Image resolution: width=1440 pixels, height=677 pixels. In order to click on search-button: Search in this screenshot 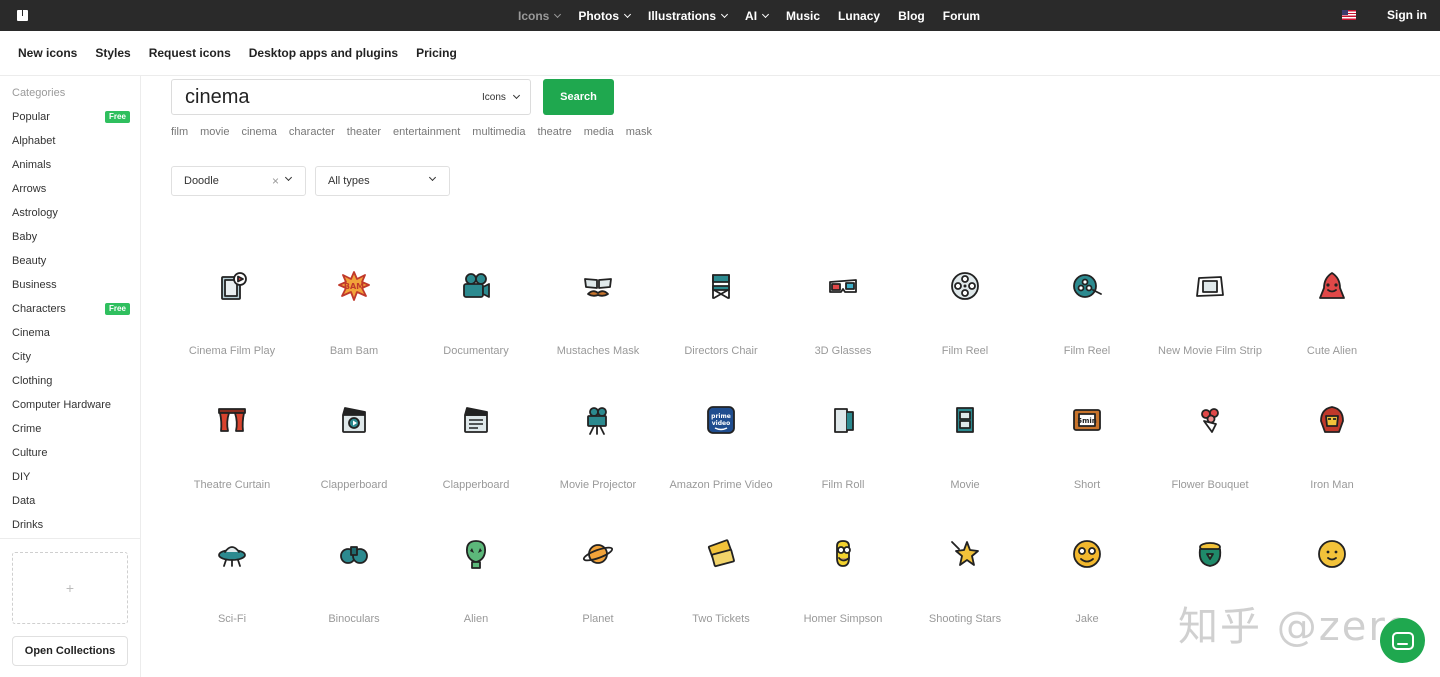, I will do `click(578, 97)`.